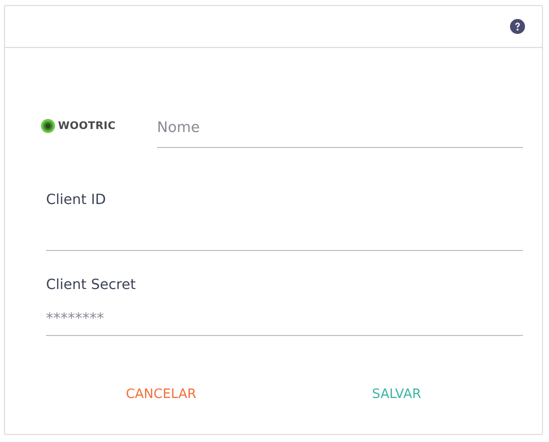  What do you see at coordinates (48, 126) in the screenshot?
I see `logo-icon` at bounding box center [48, 126].